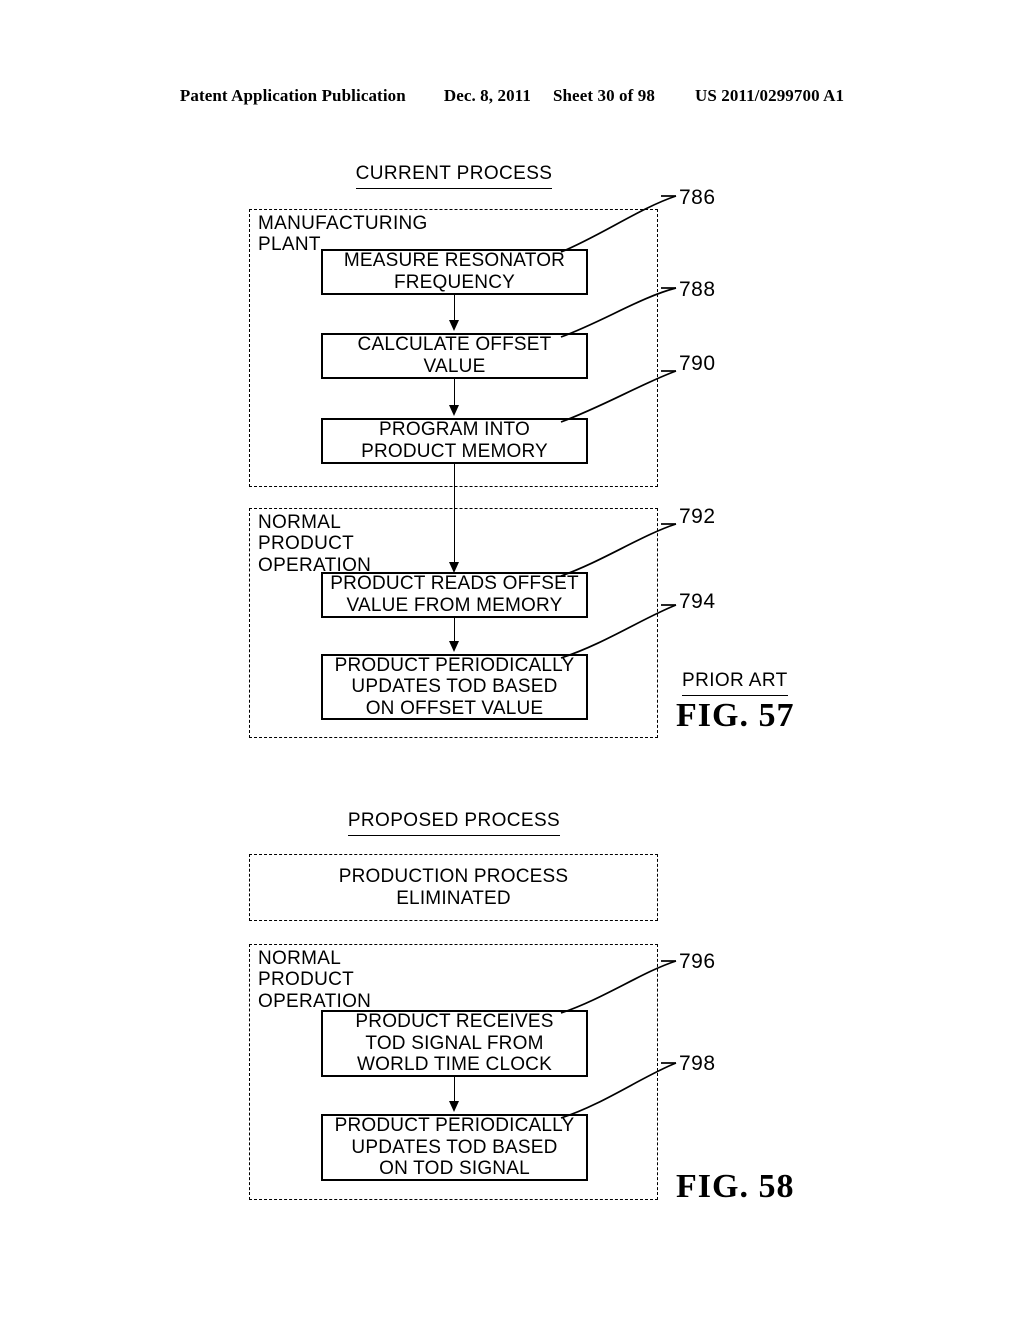 The height and width of the screenshot is (1320, 1024). Describe the element at coordinates (454, 356) in the screenshot. I see `process-box-calculate-offset-value: CALCULATE OFFSET VALUE` at that location.